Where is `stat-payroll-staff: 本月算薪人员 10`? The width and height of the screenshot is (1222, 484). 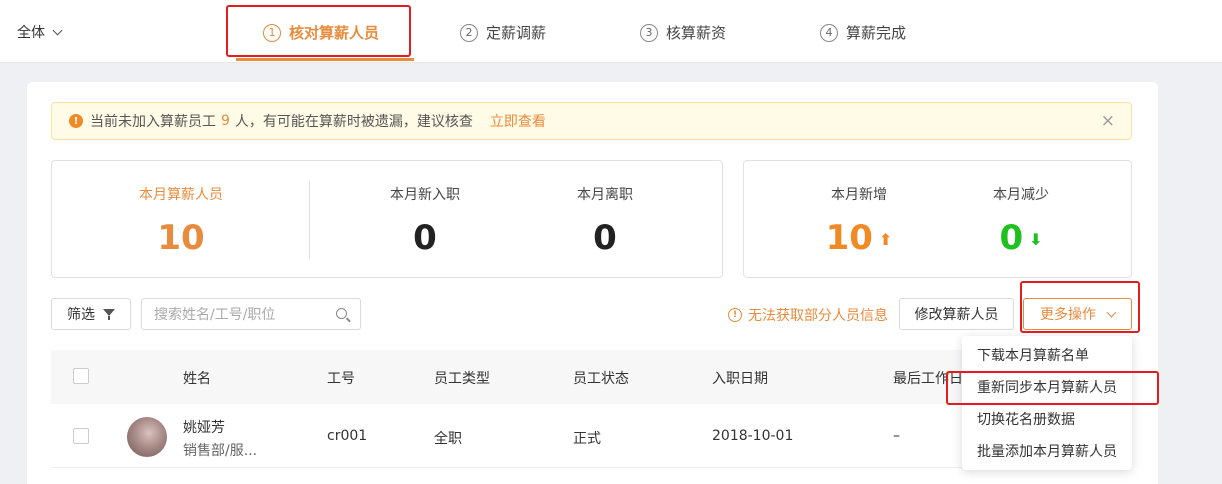
stat-payroll-staff: 本月算薪人员 10 is located at coordinates (181, 221).